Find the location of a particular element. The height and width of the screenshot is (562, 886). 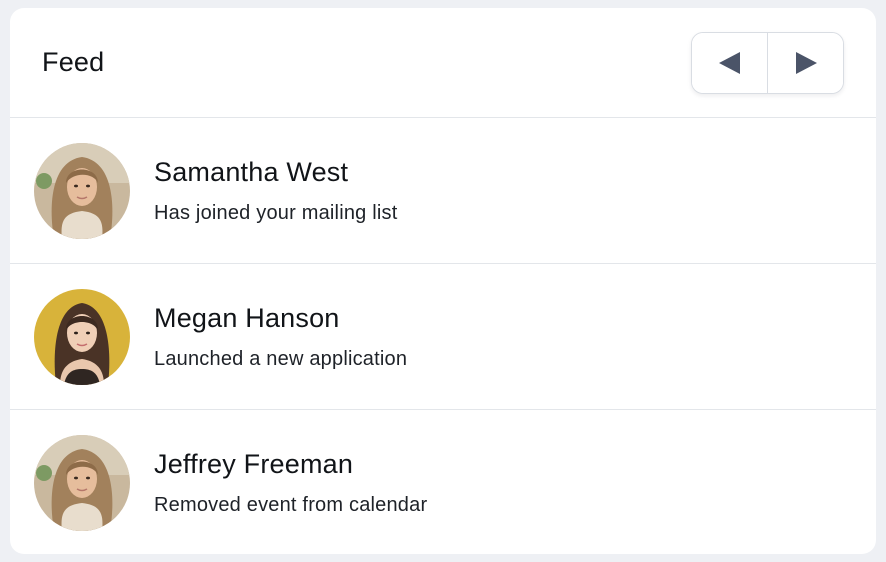

feed-item-text: Megan Hanson Launched a new application is located at coordinates (280, 337).